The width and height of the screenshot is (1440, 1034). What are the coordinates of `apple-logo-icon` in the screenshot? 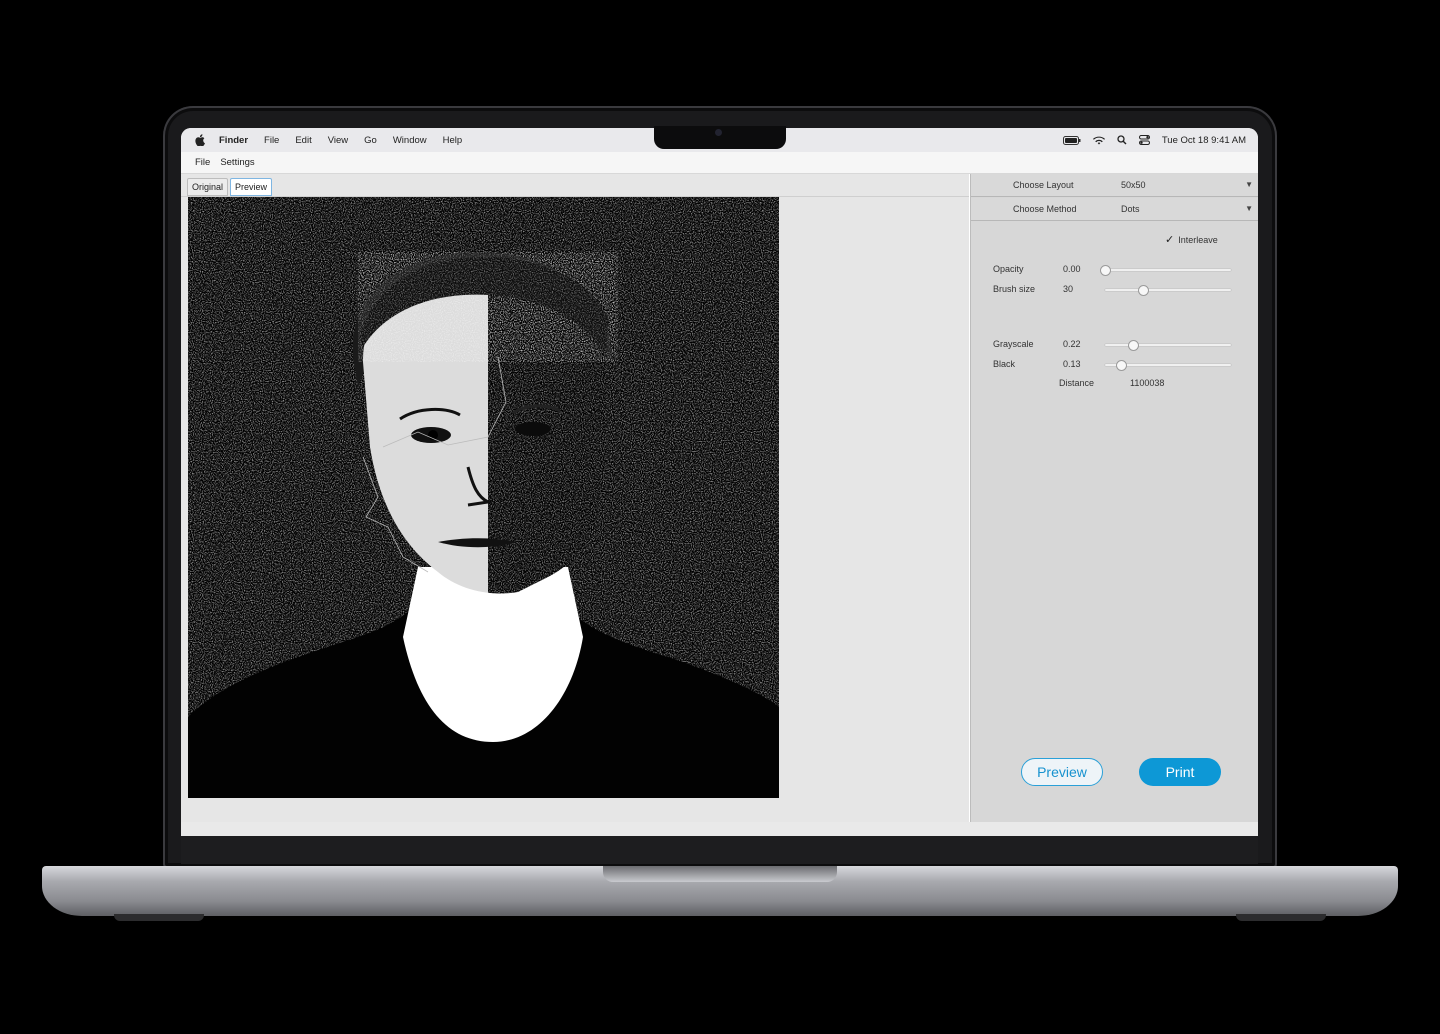 It's located at (200, 140).